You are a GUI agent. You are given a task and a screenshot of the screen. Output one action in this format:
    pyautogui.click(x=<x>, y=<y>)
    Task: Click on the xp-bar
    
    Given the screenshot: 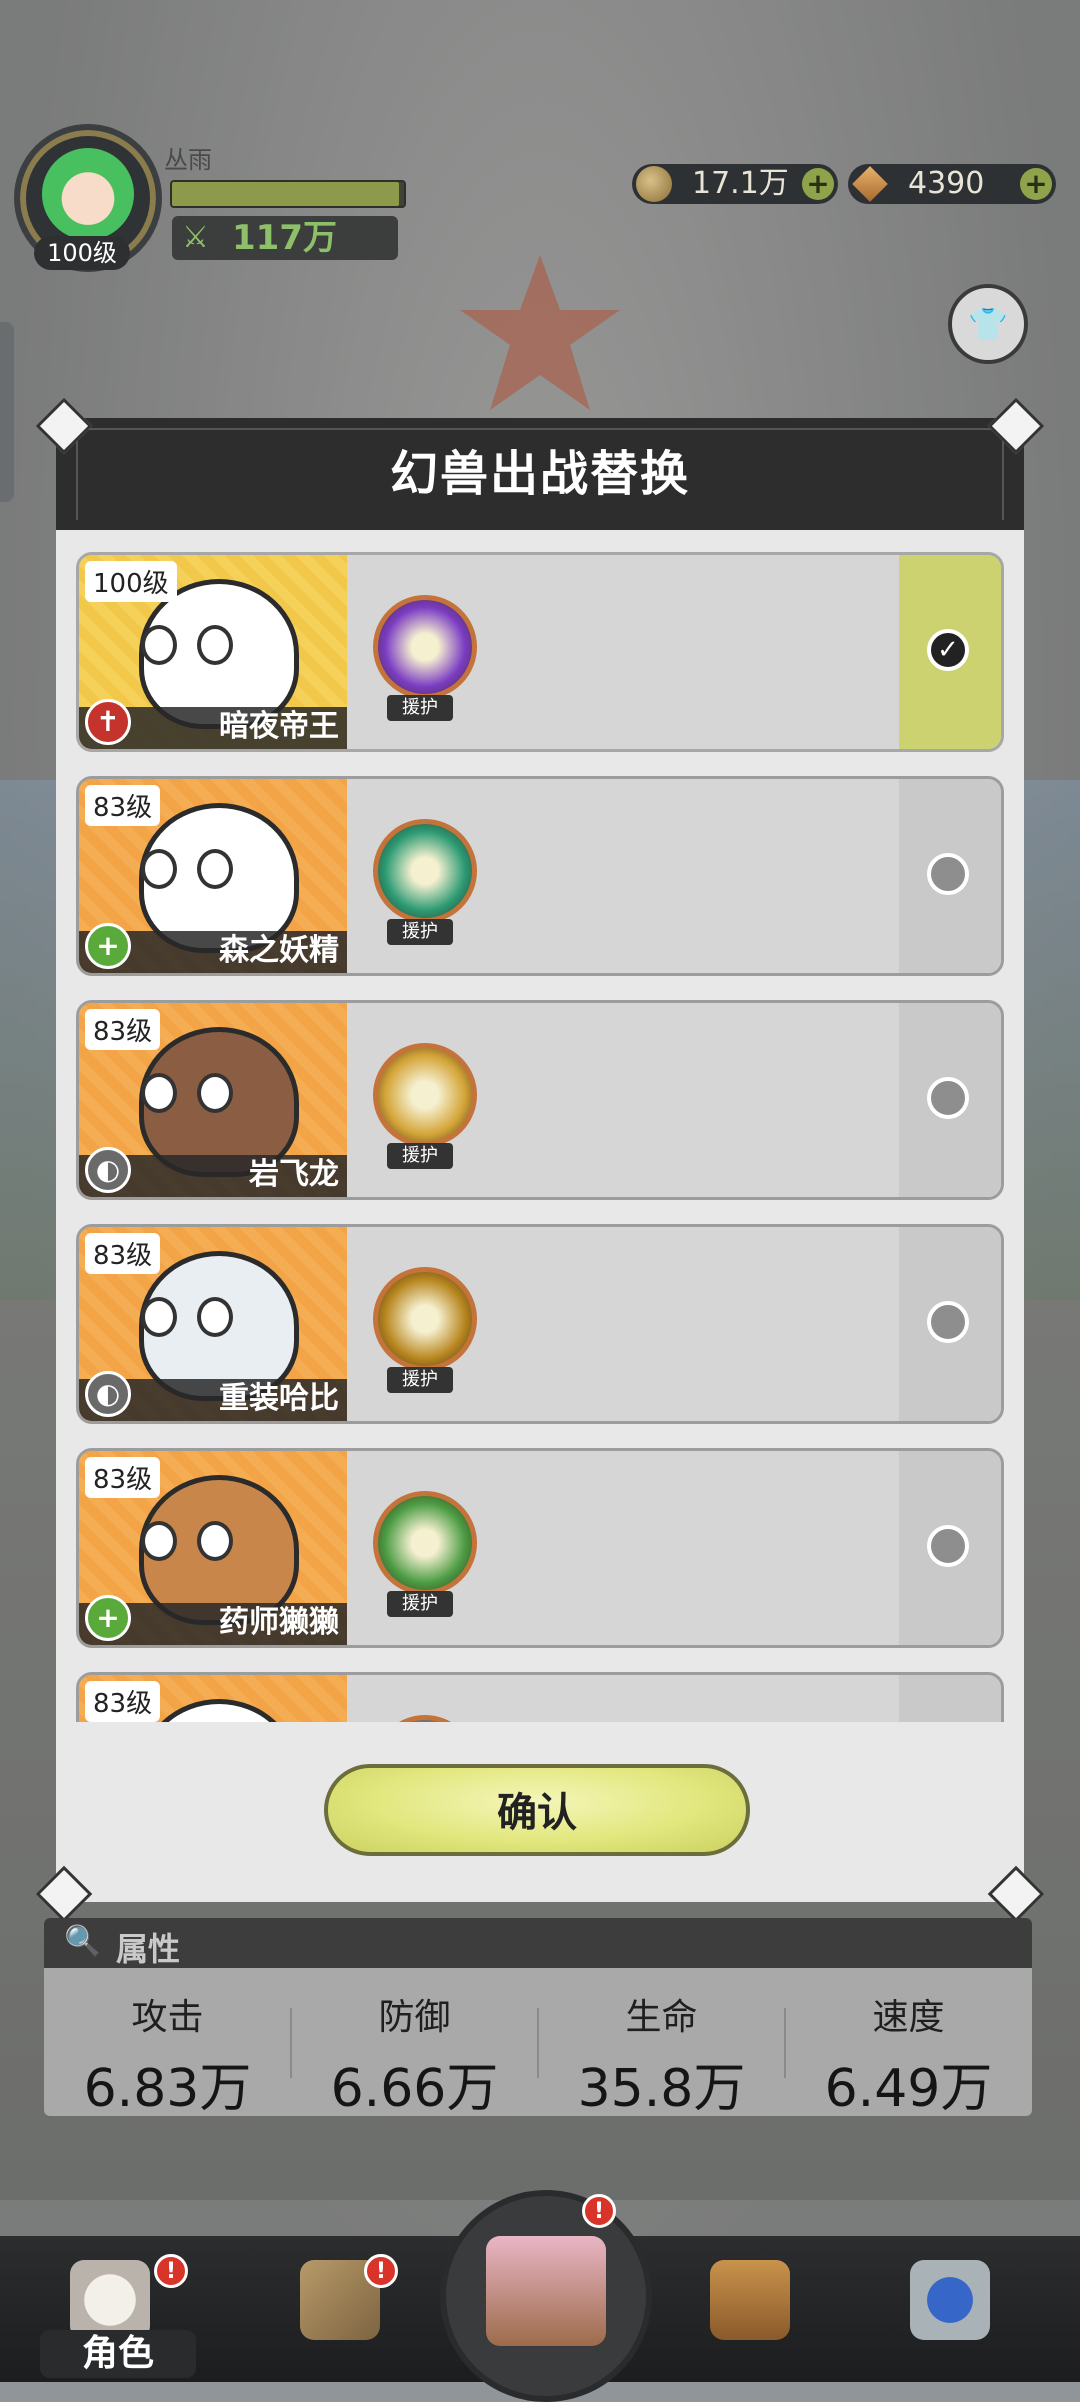 What is the action you would take?
    pyautogui.click(x=288, y=194)
    